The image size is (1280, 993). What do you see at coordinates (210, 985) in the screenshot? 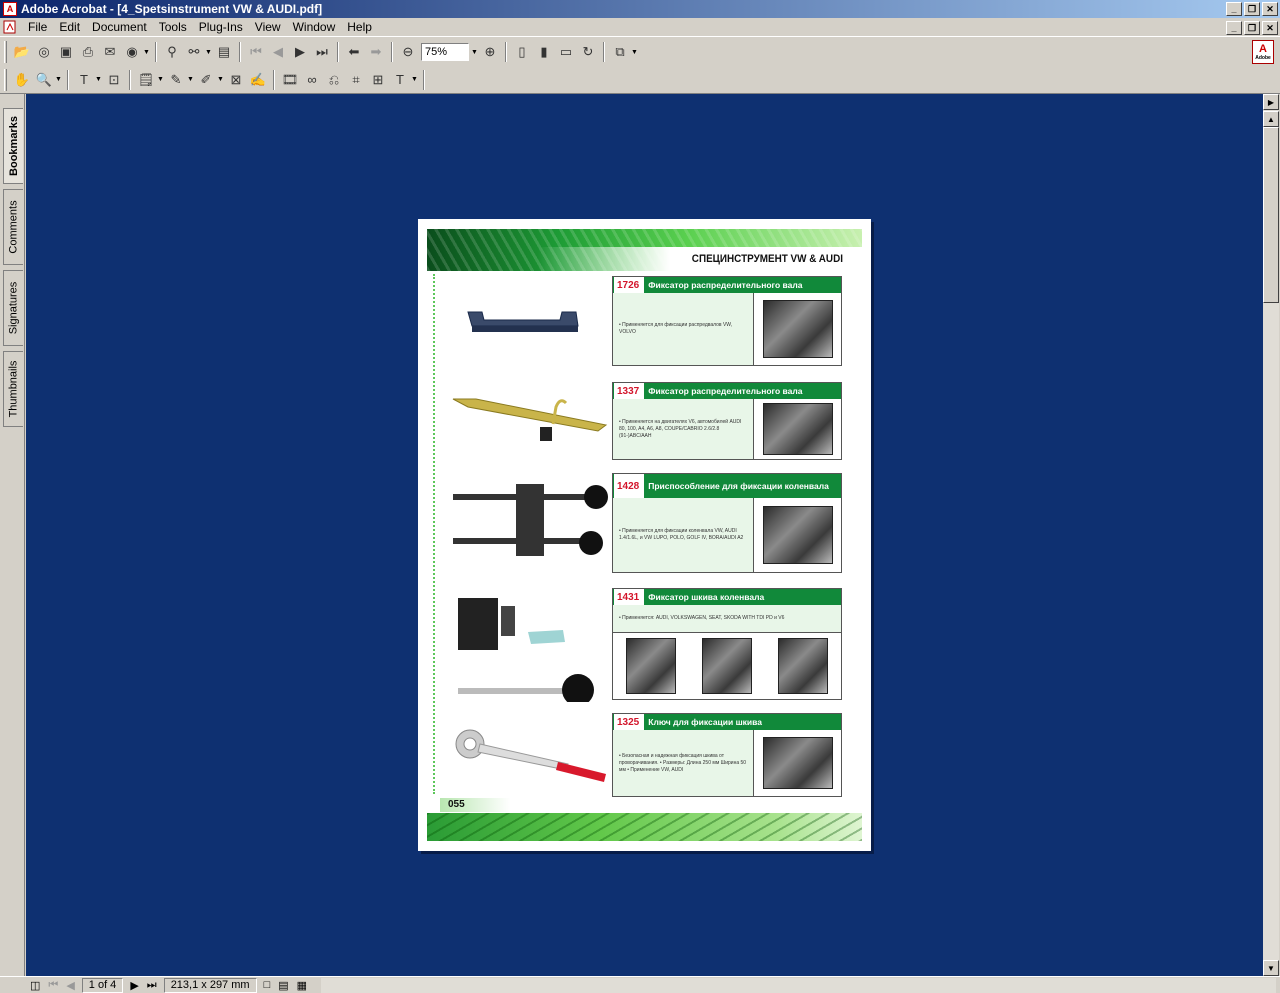
I see `page-size-display: 213,1 x 297 mm` at bounding box center [210, 985].